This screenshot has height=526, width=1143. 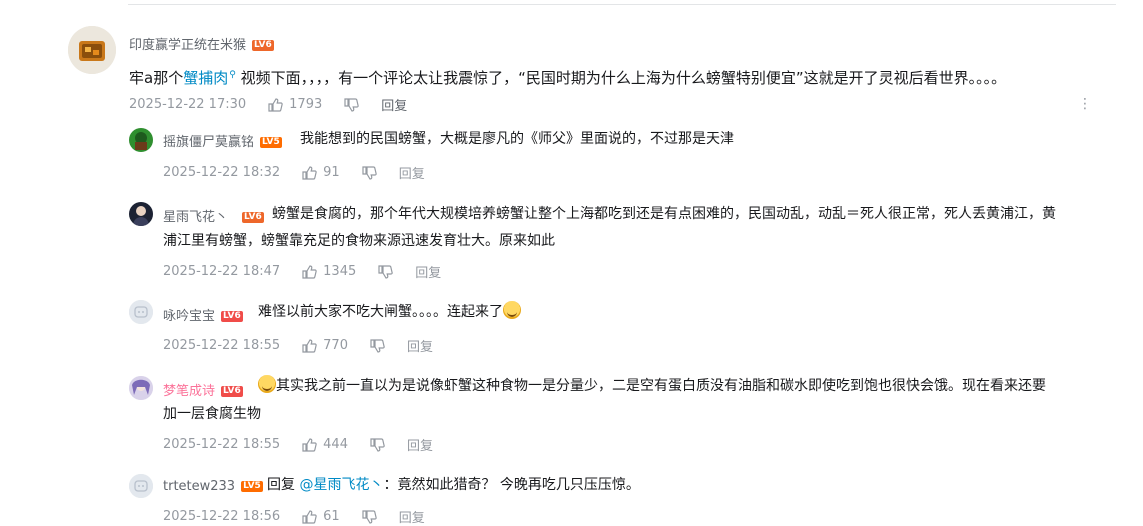 I want to click on username-text: 星雨飞花丶, so click(x=195, y=217).